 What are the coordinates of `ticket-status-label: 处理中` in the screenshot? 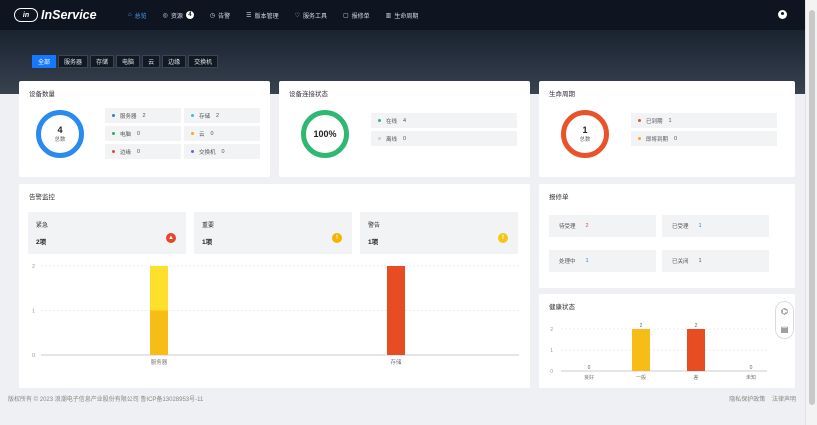 It's located at (567, 262).